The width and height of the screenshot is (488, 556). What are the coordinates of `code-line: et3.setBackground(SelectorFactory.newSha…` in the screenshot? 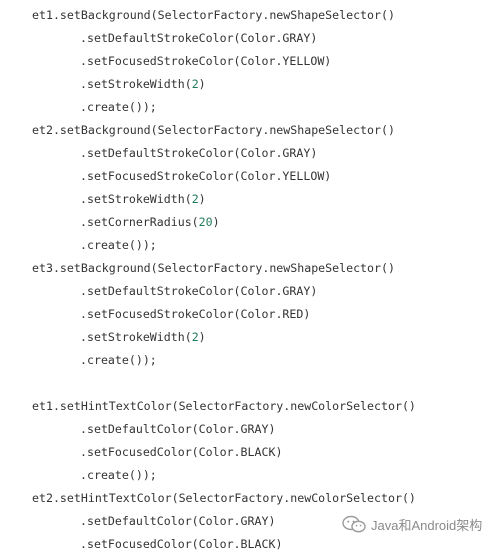 It's located at (244, 268).